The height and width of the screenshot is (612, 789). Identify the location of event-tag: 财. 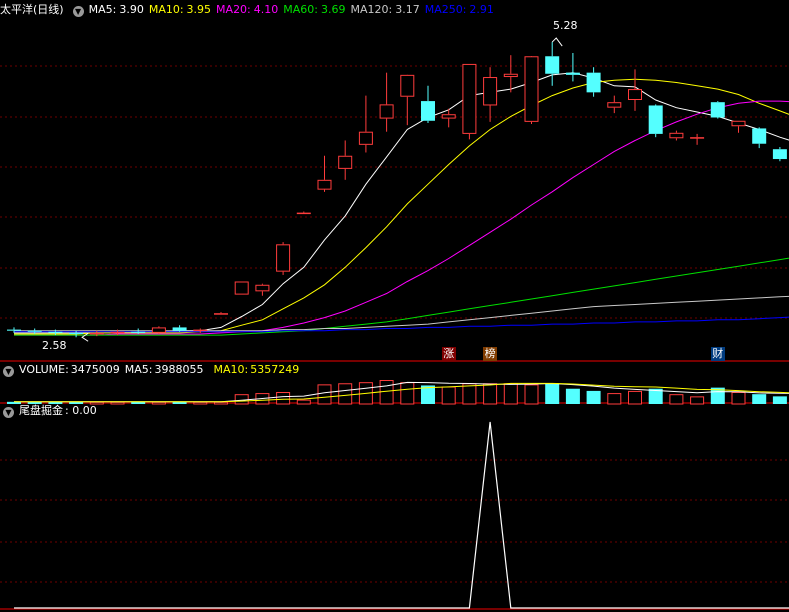
(717, 354).